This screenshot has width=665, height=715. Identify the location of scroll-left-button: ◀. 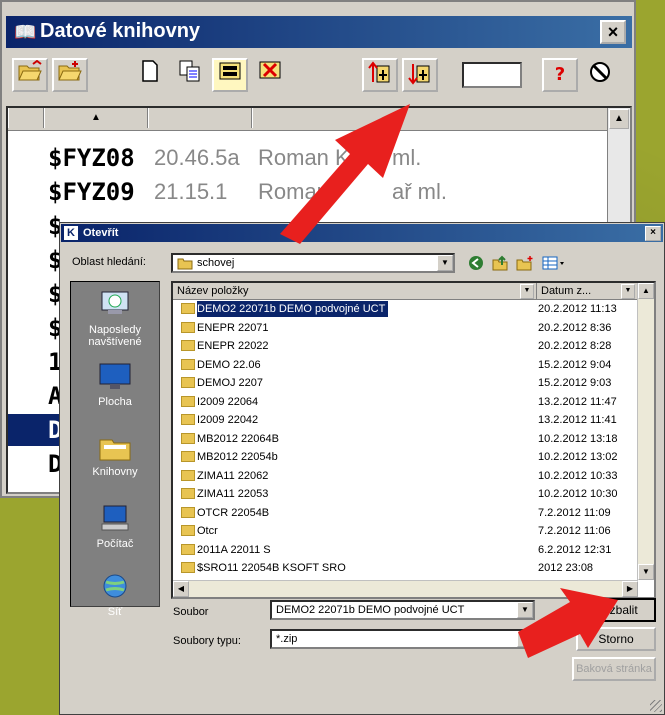
(181, 589).